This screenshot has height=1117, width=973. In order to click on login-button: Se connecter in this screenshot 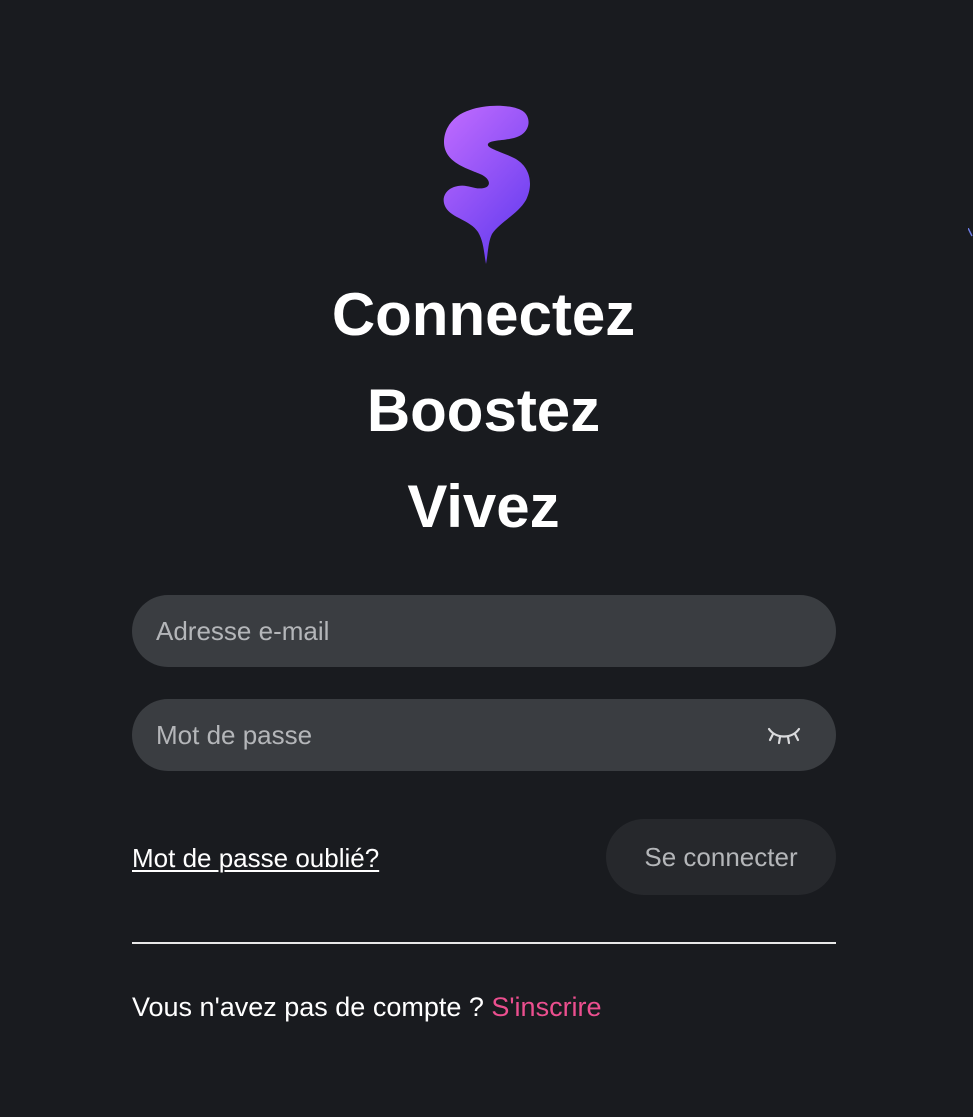, I will do `click(721, 857)`.